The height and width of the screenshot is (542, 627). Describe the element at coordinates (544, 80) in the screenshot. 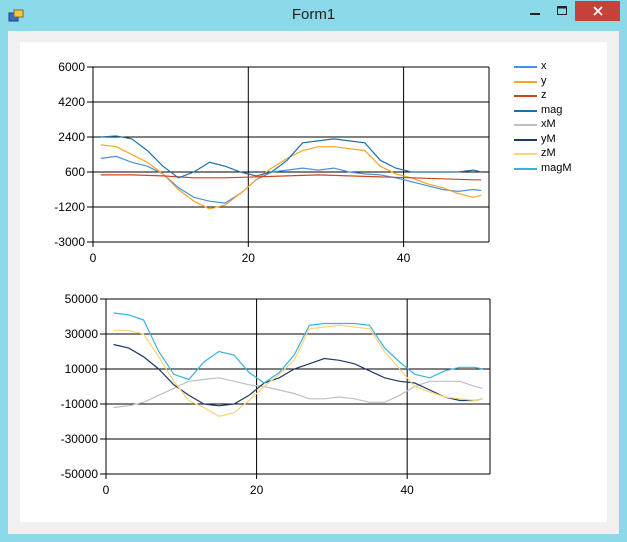

I see `legend-label: y` at that location.